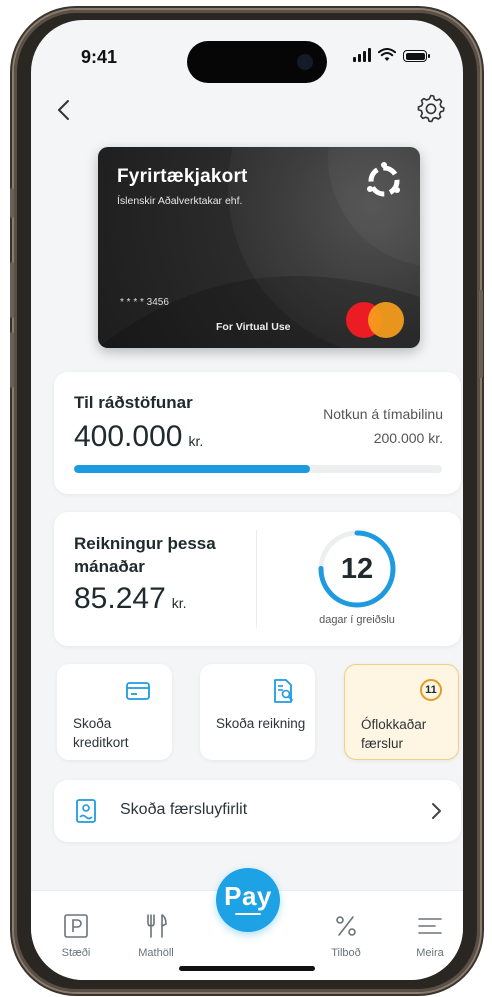 The image size is (492, 997). I want to click on status-bar: 9:41, so click(247, 55).